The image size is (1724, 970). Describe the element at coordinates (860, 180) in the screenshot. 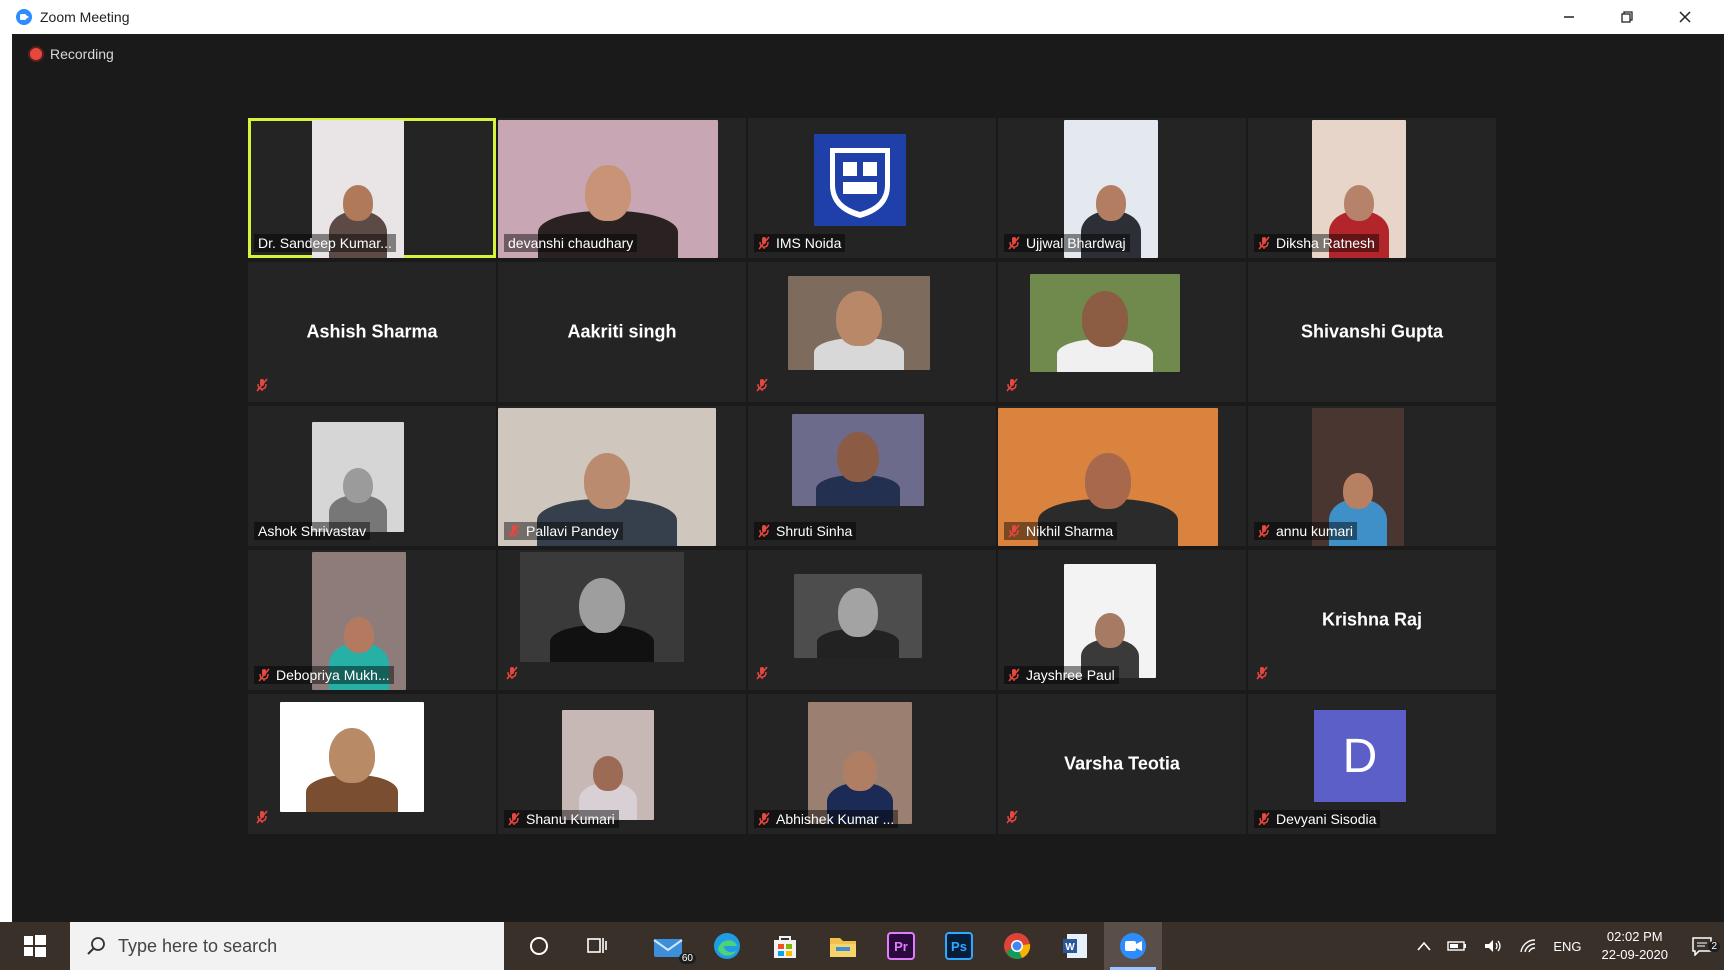

I see `ims-logo-video` at that location.